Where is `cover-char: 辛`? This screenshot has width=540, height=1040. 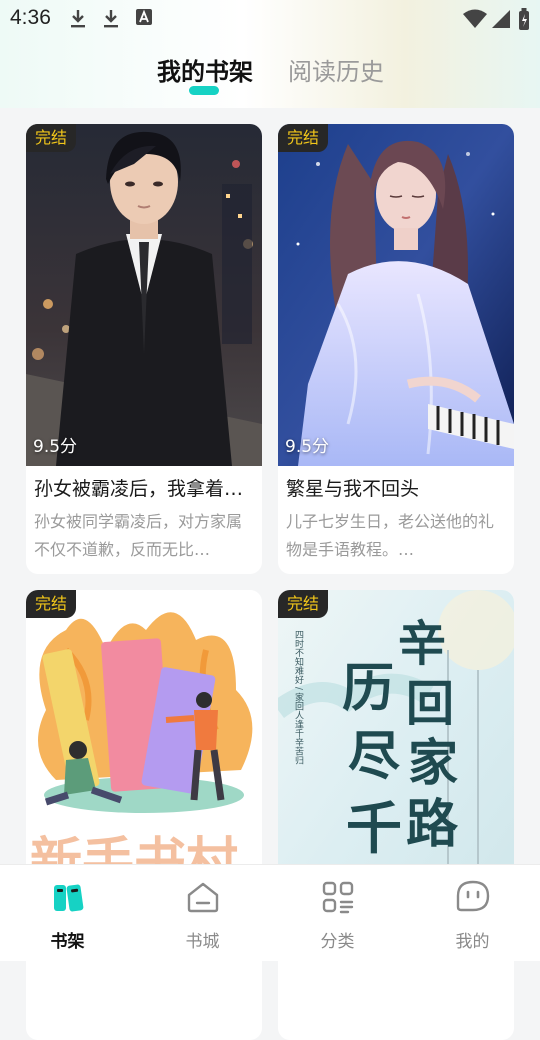 cover-char: 辛 is located at coordinates (422, 644).